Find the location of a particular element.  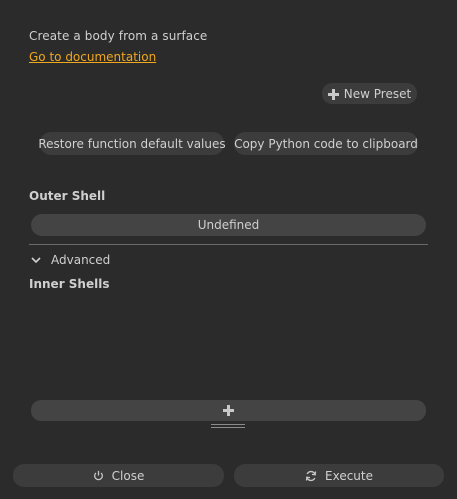

power-icon is located at coordinates (98, 475).